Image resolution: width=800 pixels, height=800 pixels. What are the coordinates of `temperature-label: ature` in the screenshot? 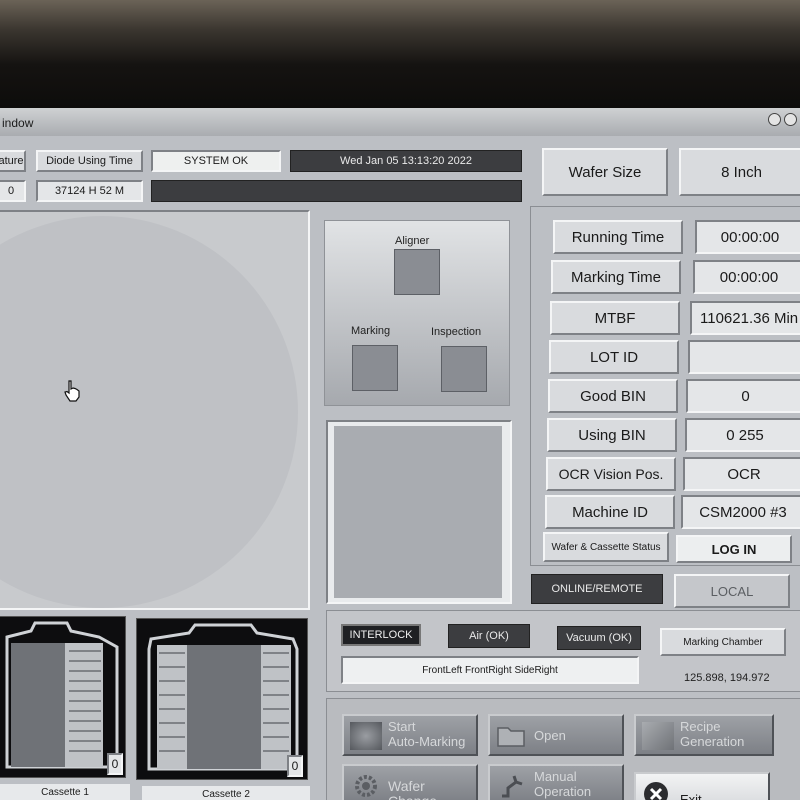 It's located at (13, 161).